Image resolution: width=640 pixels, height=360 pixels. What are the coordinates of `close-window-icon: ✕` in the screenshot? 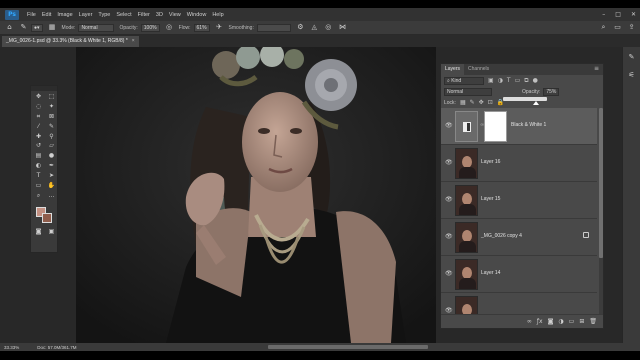 It's located at (633, 14).